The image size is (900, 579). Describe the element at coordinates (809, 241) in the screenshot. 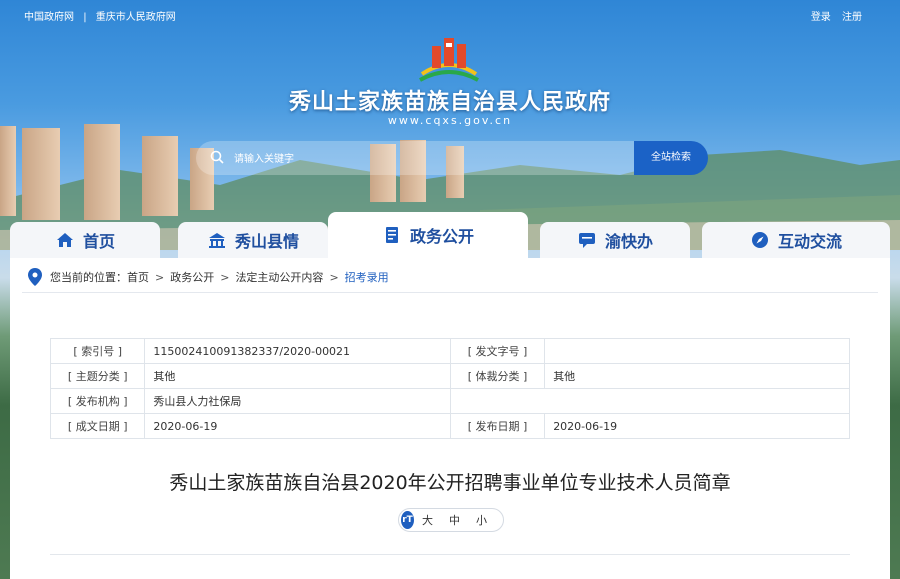

I see `tab-label: 互动交流` at that location.